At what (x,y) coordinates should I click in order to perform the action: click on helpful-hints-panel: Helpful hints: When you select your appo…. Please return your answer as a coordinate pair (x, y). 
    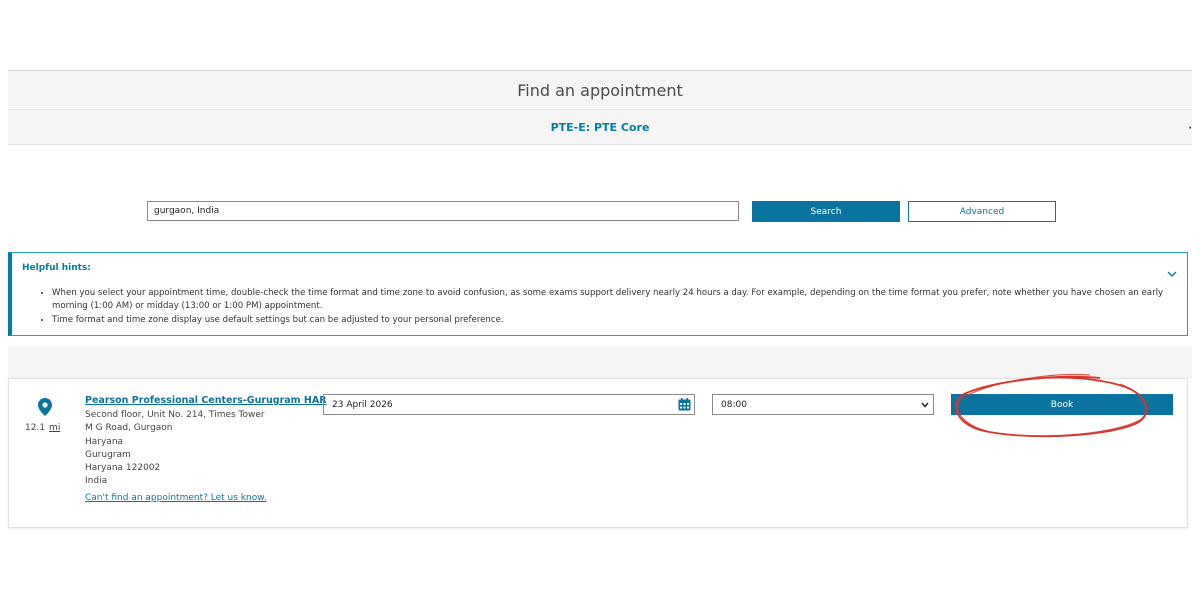
    Looking at the image, I should click on (598, 294).